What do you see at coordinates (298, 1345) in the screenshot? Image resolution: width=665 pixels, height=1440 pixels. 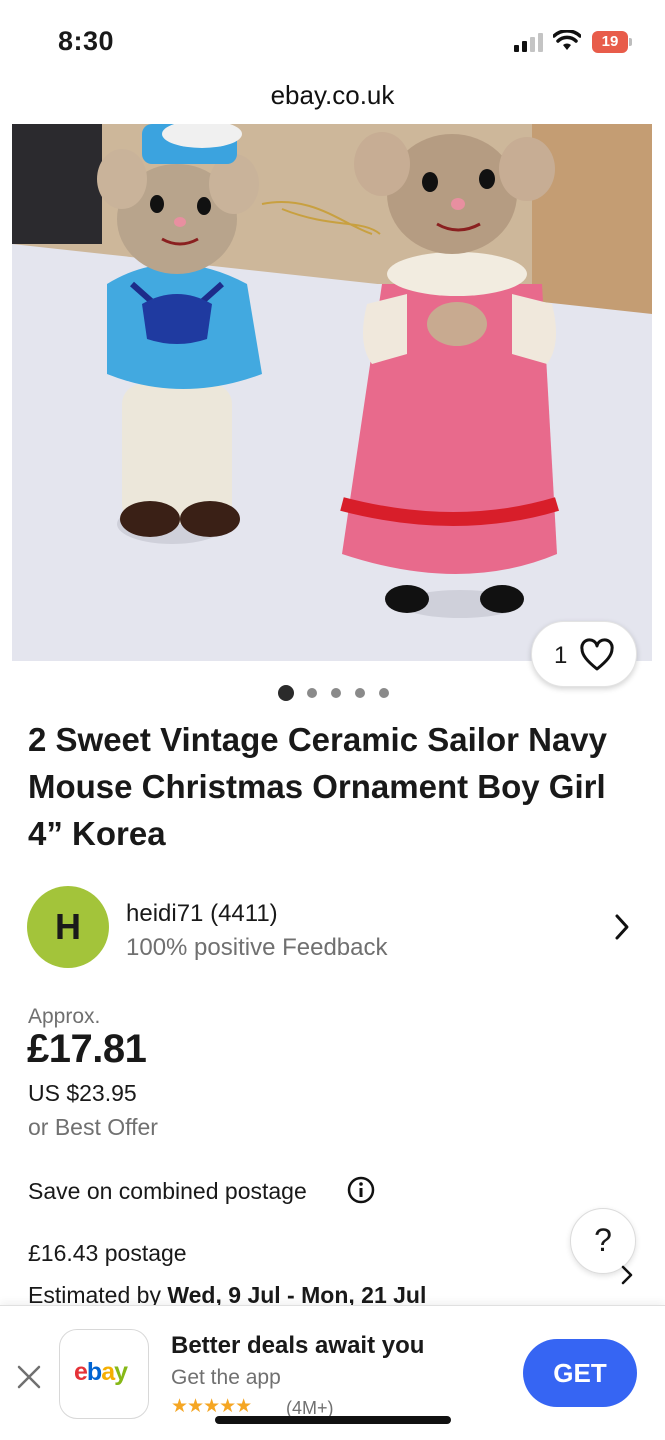 I see `banner-headline: Better deals await you` at bounding box center [298, 1345].